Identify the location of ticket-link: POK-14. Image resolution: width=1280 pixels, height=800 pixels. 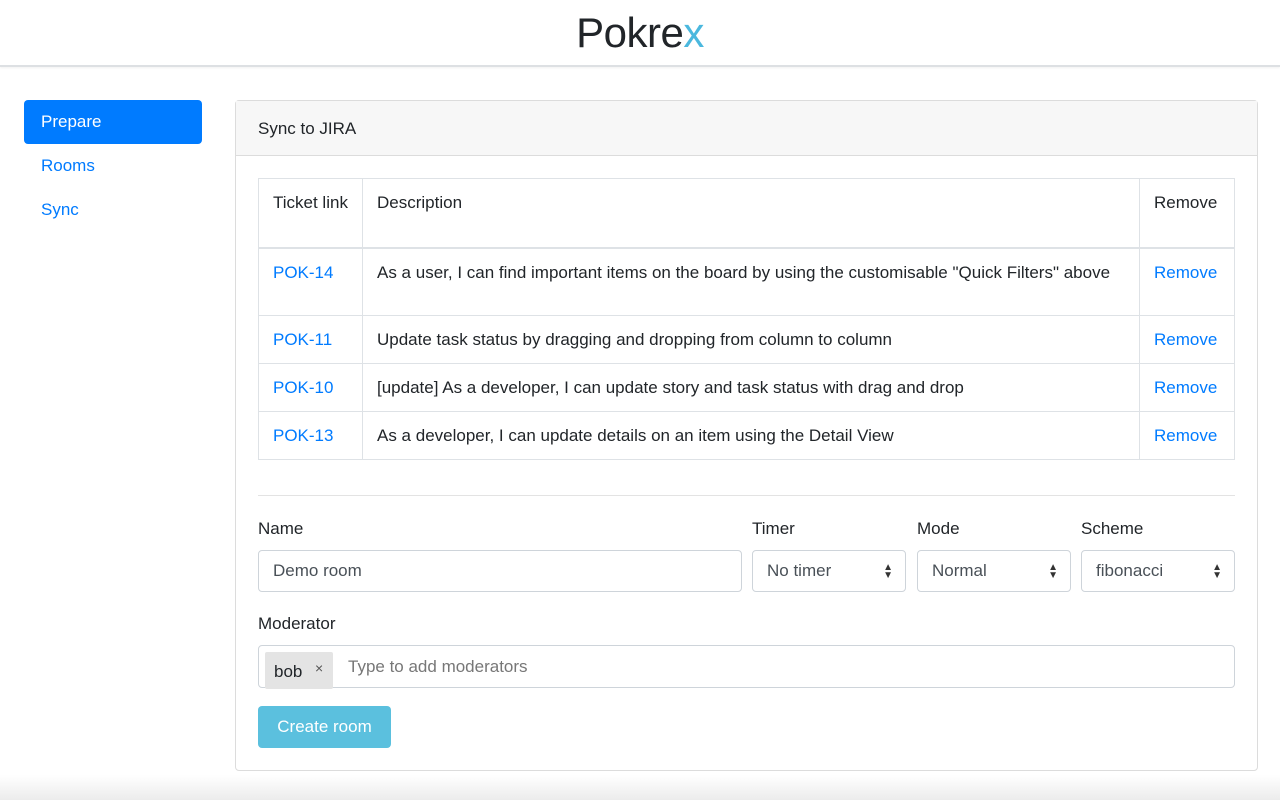
(303, 272).